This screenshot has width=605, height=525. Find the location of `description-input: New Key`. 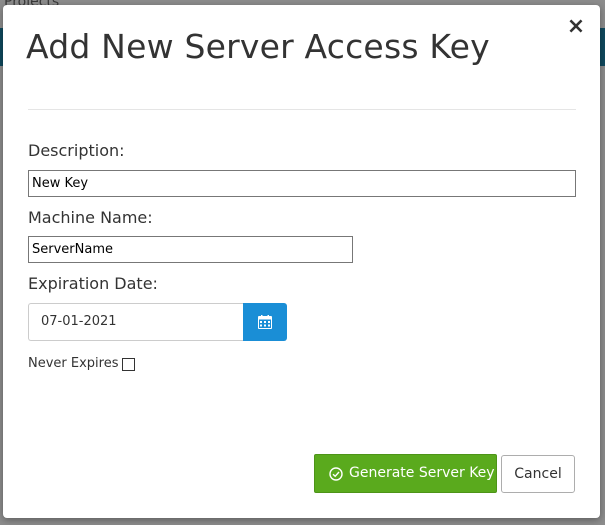

description-input: New Key is located at coordinates (302, 183).